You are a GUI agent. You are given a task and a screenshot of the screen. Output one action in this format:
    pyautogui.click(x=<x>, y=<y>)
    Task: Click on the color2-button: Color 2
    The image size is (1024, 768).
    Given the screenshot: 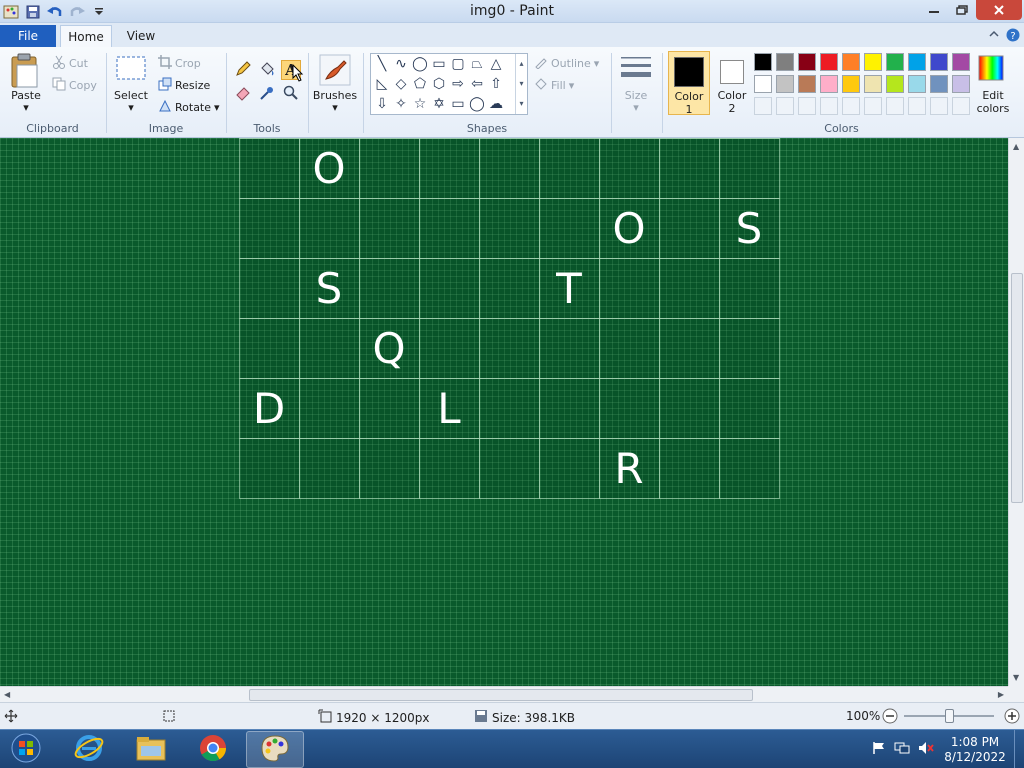 What is the action you would take?
    pyautogui.click(x=732, y=83)
    